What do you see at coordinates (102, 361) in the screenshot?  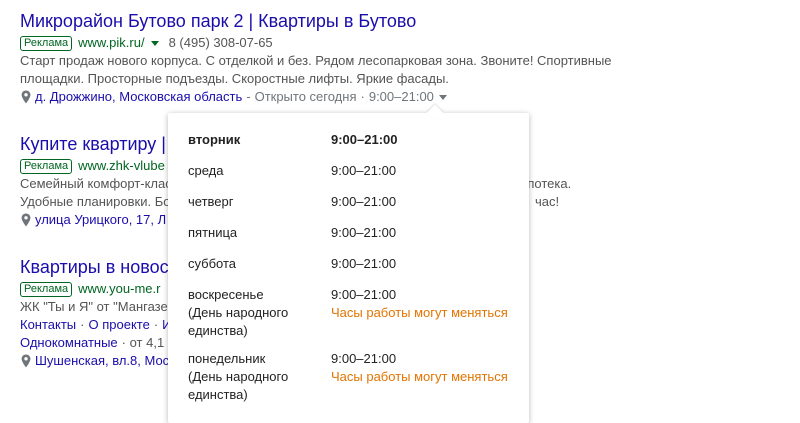 I see `ad-location-link: Шушенская, вл.8, Мос` at bounding box center [102, 361].